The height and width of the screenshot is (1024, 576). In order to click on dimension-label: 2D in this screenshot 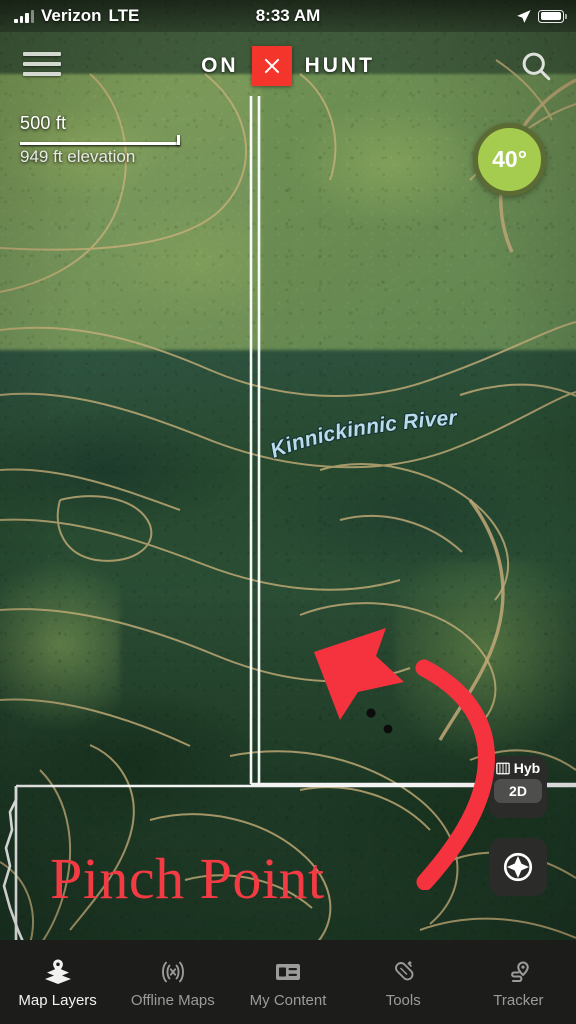, I will do `click(518, 791)`.